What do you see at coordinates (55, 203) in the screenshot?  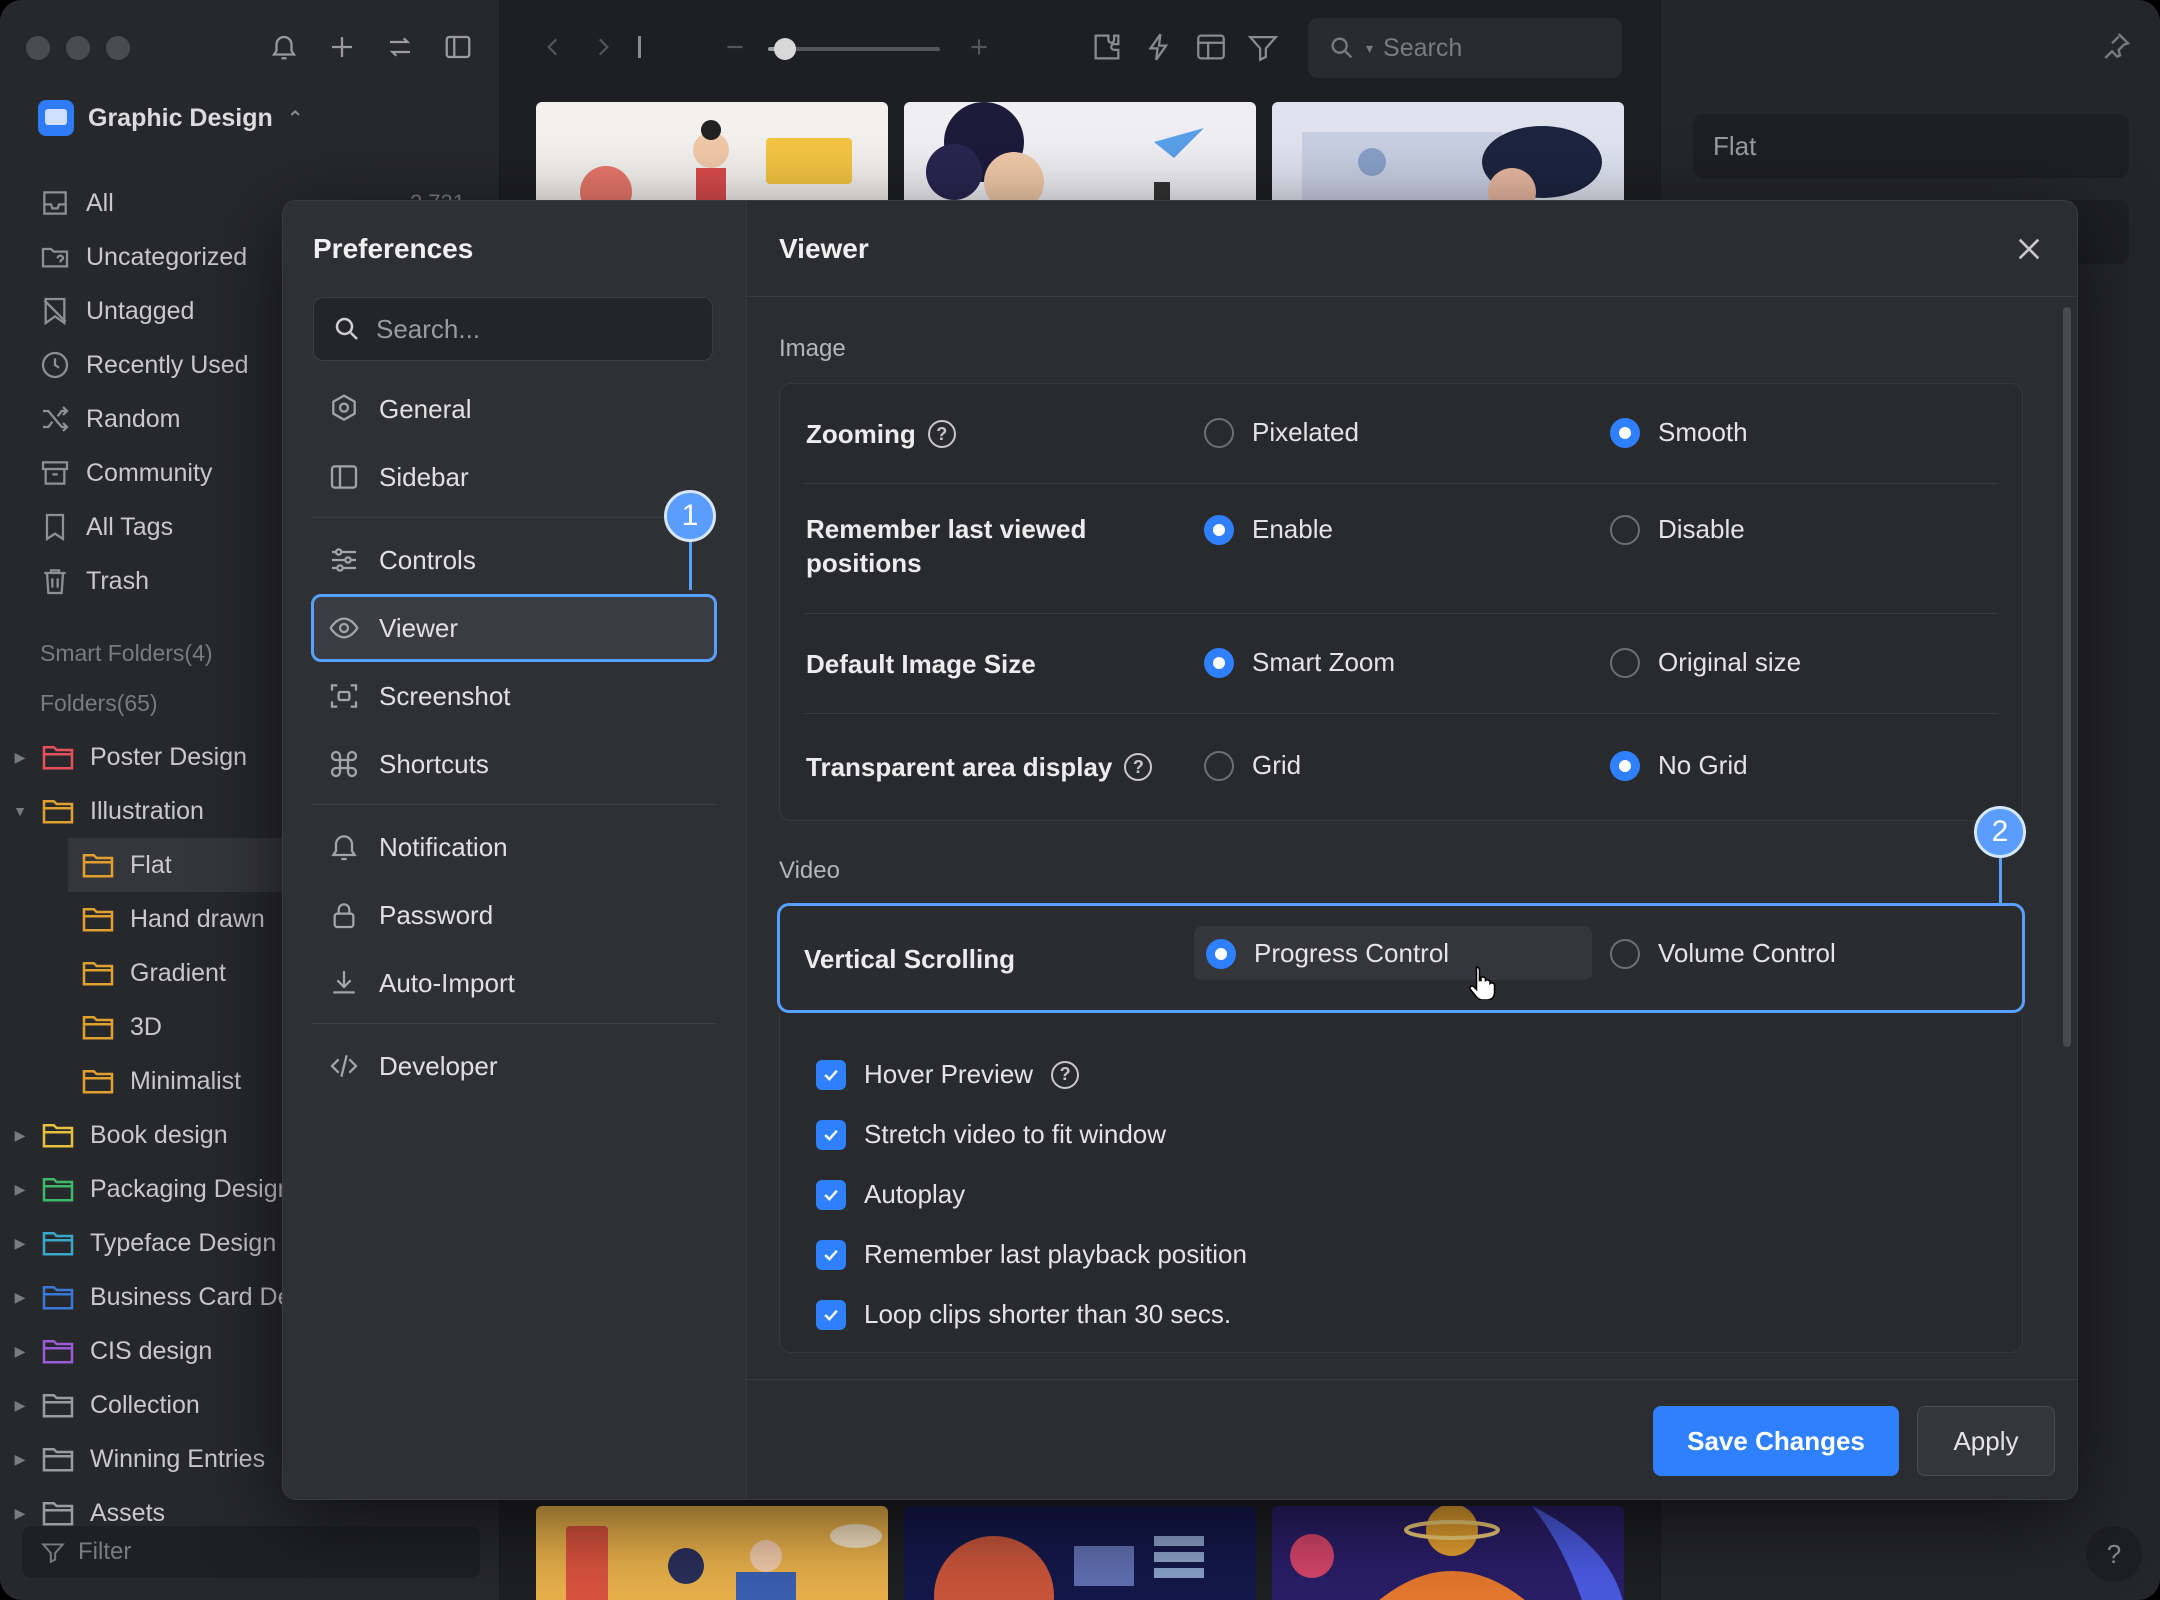 I see `inbox-icon` at bounding box center [55, 203].